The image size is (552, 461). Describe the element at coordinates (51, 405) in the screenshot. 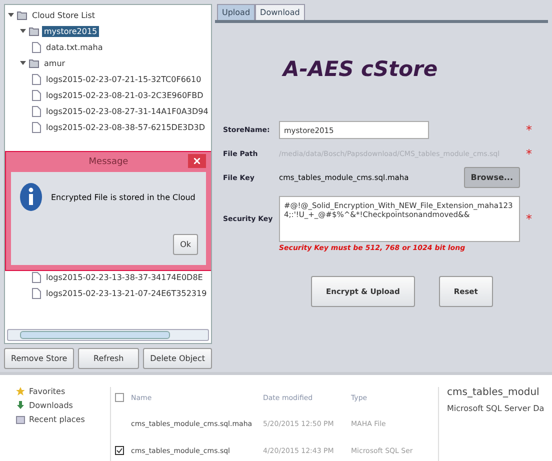

I see `nav-item: Downloads` at that location.